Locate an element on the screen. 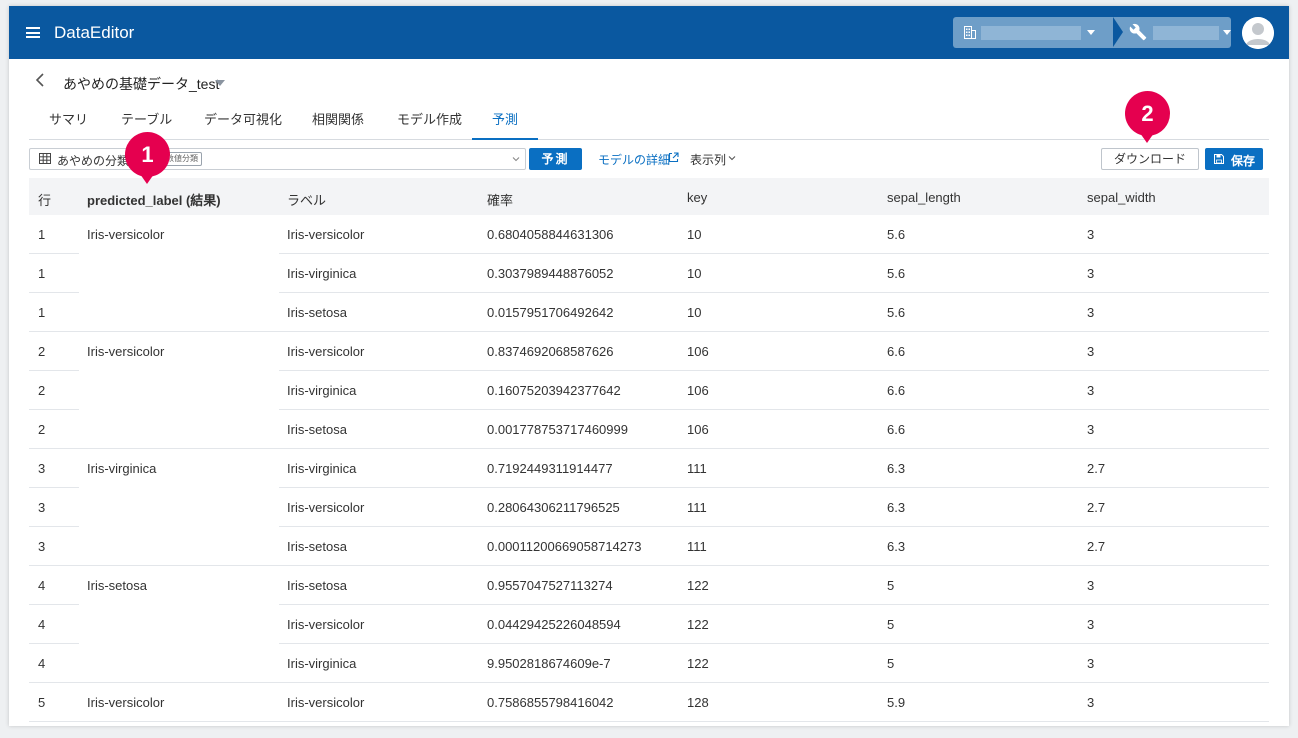 The width and height of the screenshot is (1298, 738). user-icon is located at coordinates (1258, 33).